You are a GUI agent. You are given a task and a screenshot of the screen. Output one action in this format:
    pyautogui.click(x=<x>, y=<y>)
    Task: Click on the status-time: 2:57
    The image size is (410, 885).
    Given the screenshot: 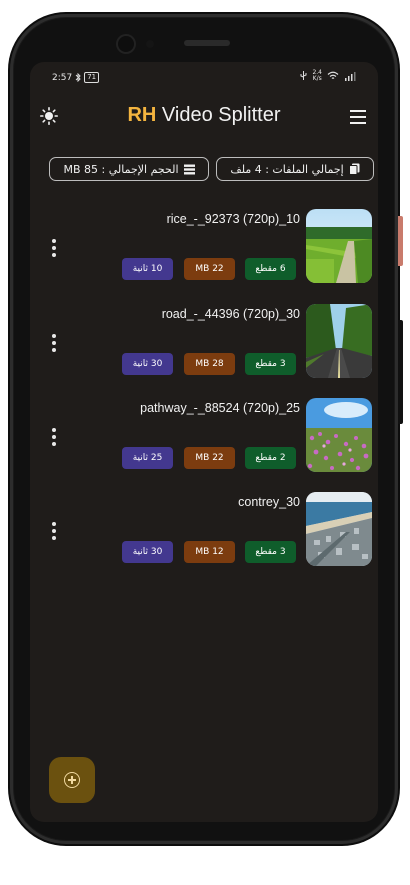 What is the action you would take?
    pyautogui.click(x=62, y=77)
    